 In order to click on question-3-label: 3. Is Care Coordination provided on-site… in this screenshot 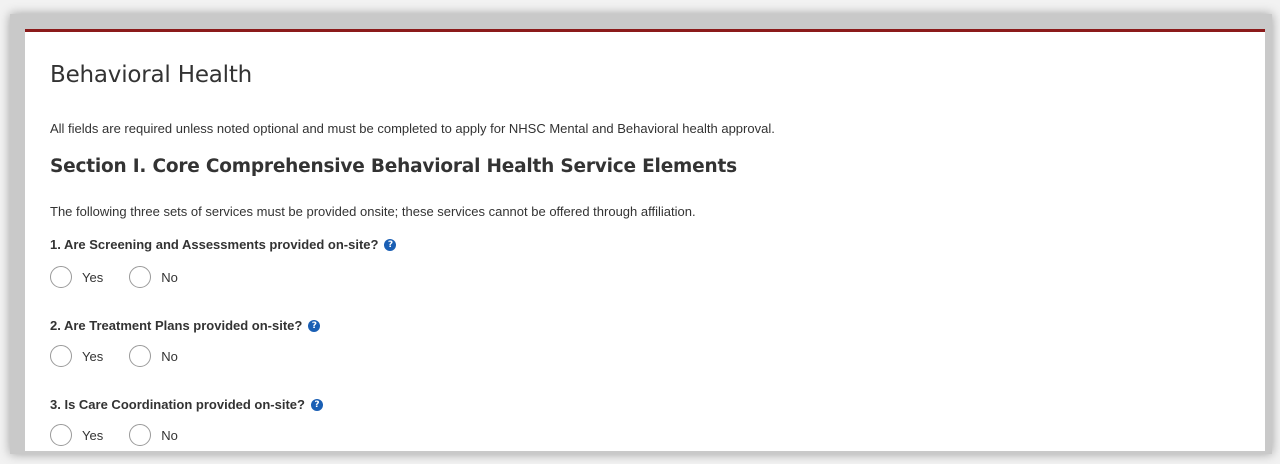, I will do `click(177, 404)`.